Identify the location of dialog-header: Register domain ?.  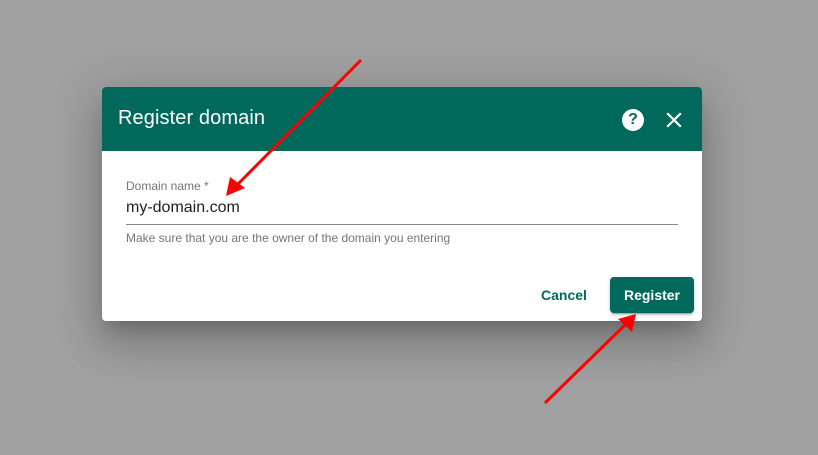
(402, 119).